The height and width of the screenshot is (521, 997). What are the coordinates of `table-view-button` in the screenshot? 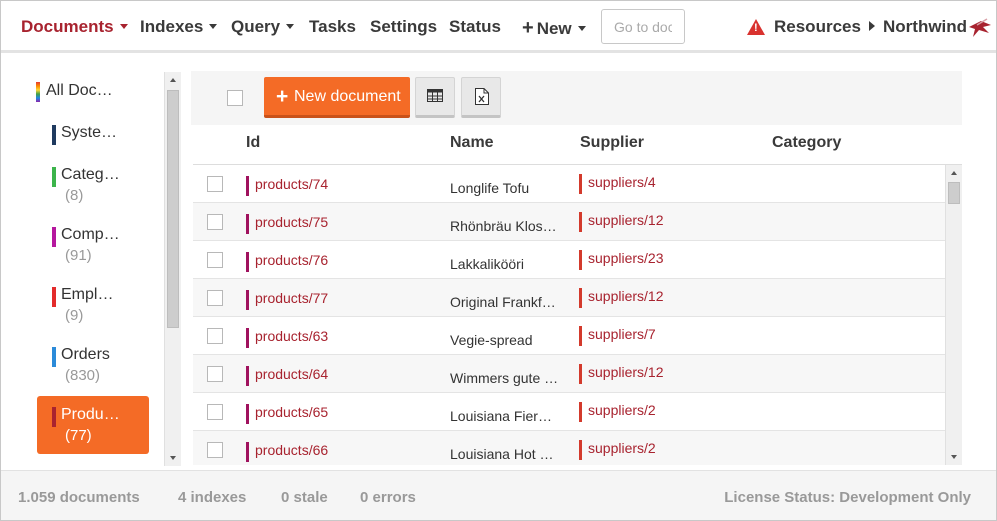 It's located at (435, 97).